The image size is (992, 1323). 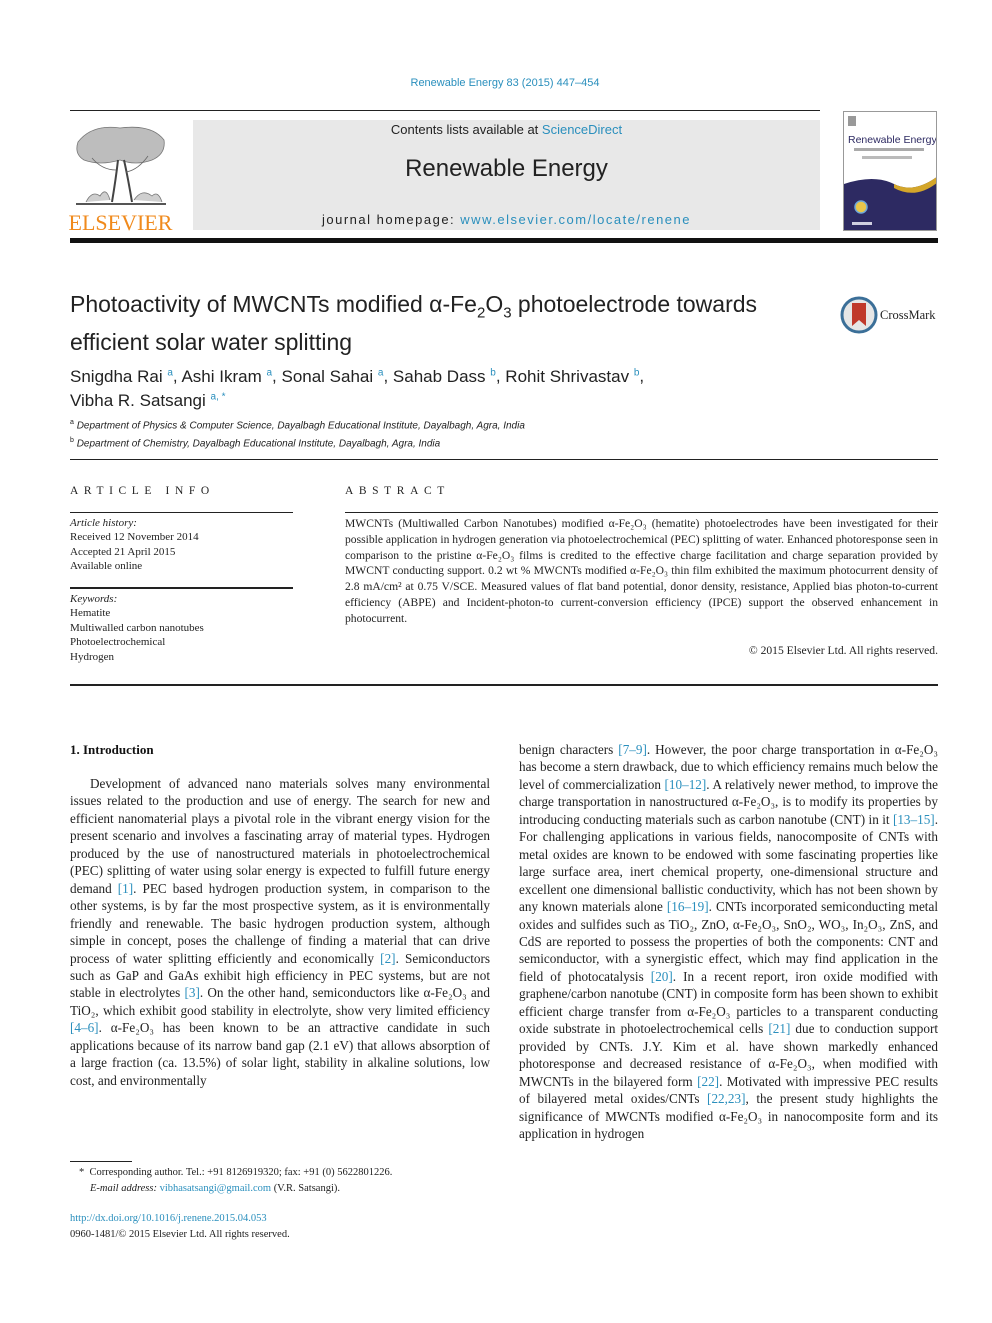 I want to click on contents-prefix: Contents lists available at, so click(x=466, y=129).